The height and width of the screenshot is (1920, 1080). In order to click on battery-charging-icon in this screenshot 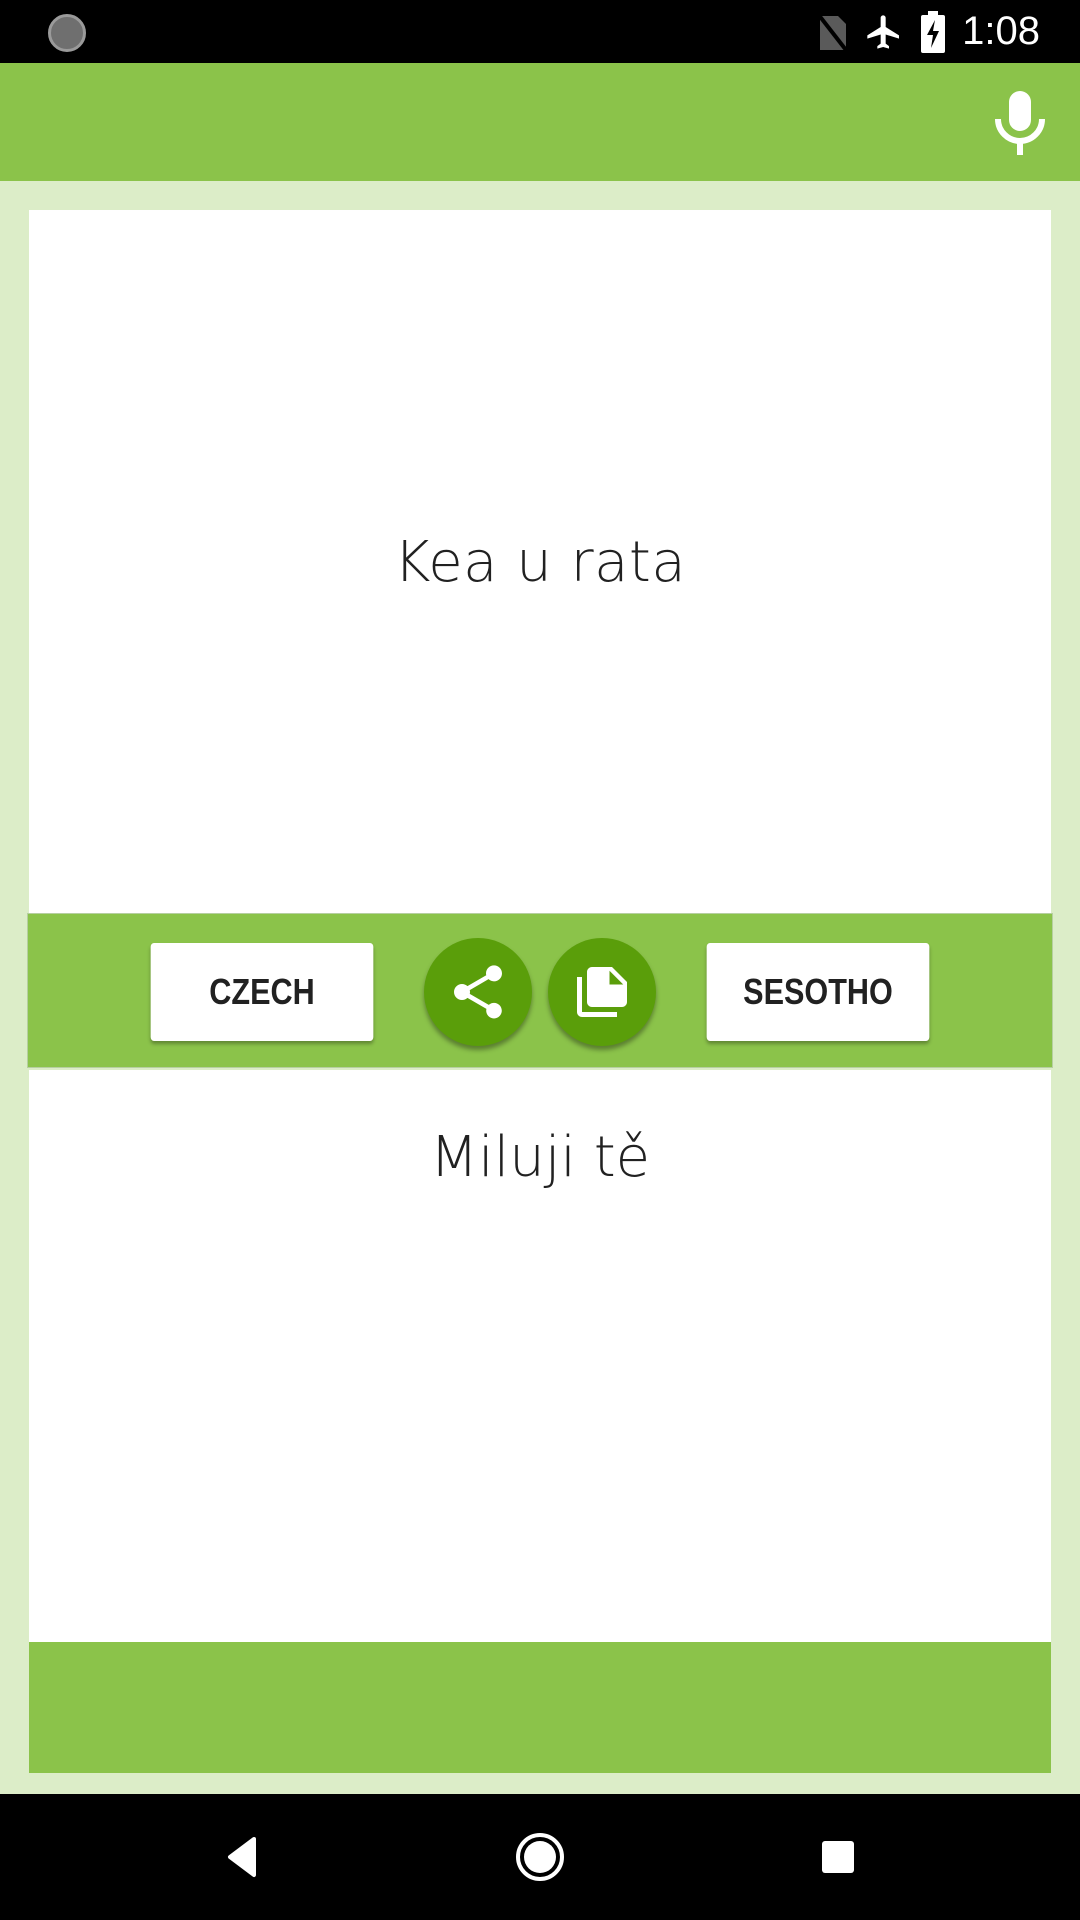, I will do `click(933, 31)`.